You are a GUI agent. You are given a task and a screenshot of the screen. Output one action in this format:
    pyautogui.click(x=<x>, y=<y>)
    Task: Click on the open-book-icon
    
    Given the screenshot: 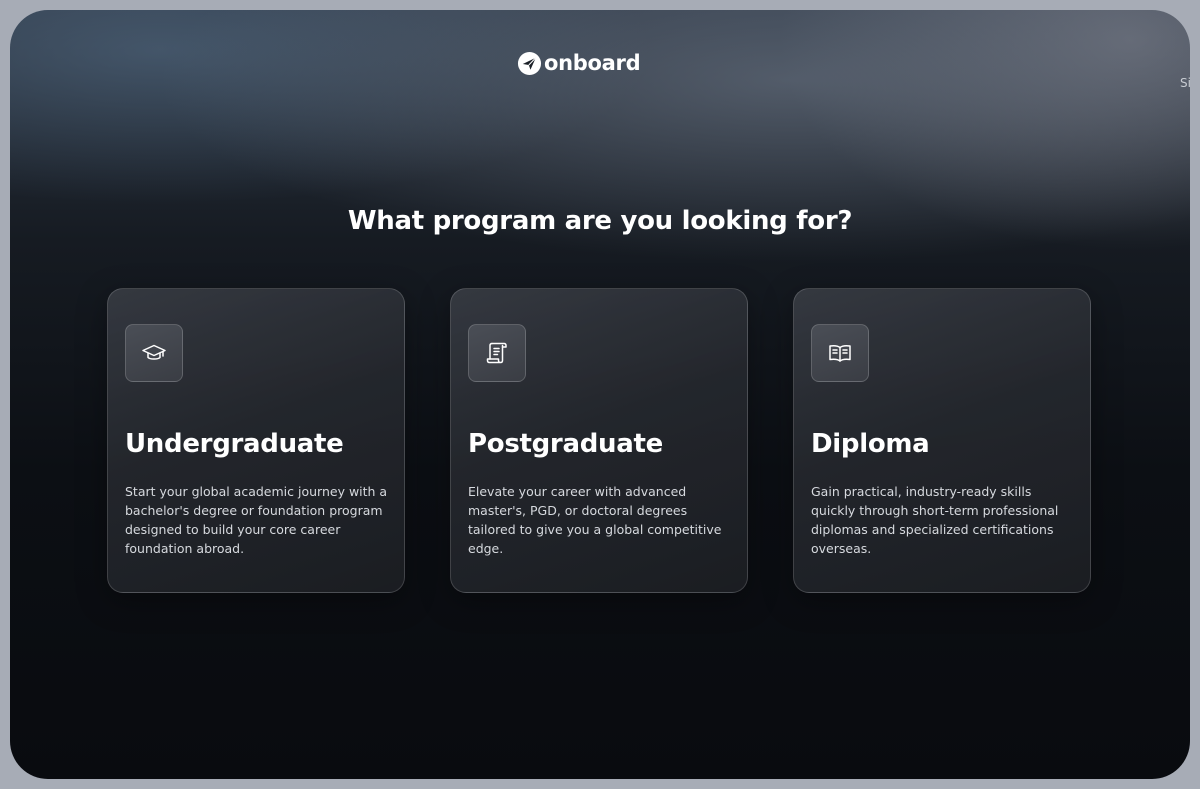 What is the action you would take?
    pyautogui.click(x=840, y=353)
    